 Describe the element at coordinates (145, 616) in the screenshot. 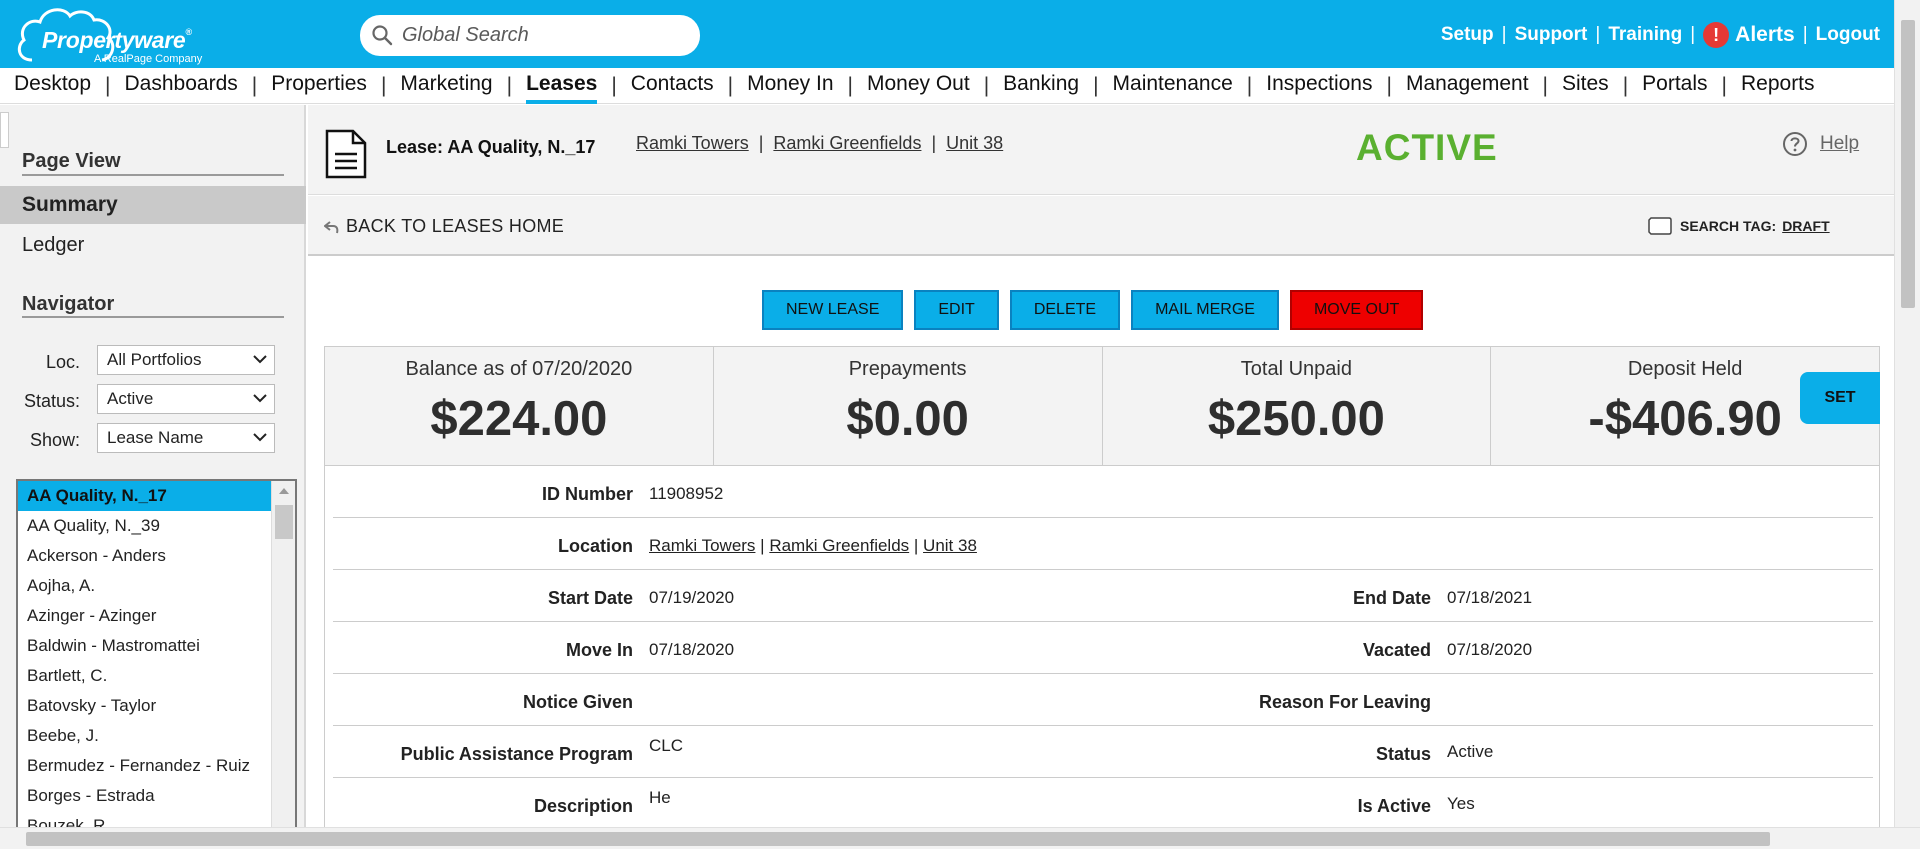

I see `lease-list-item: Azinger - Azinger` at that location.